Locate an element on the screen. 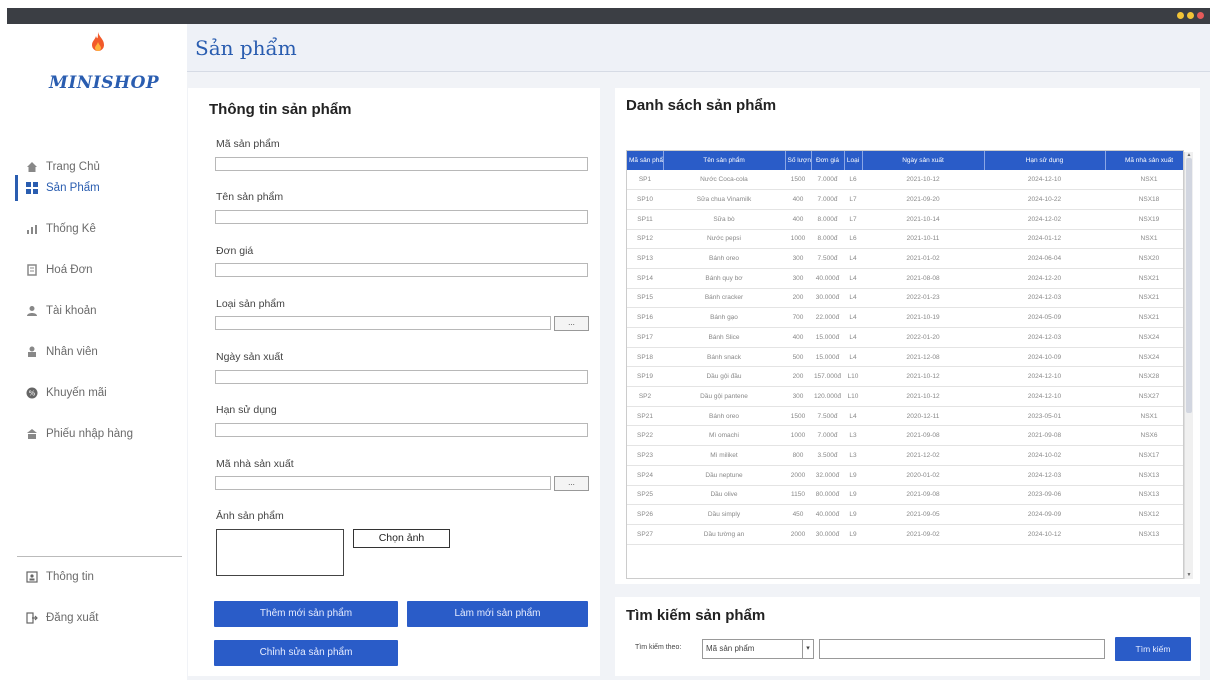 Image resolution: width=1215 pixels, height=680 pixels. table-cell: 2022-01-20 is located at coordinates (923, 337).